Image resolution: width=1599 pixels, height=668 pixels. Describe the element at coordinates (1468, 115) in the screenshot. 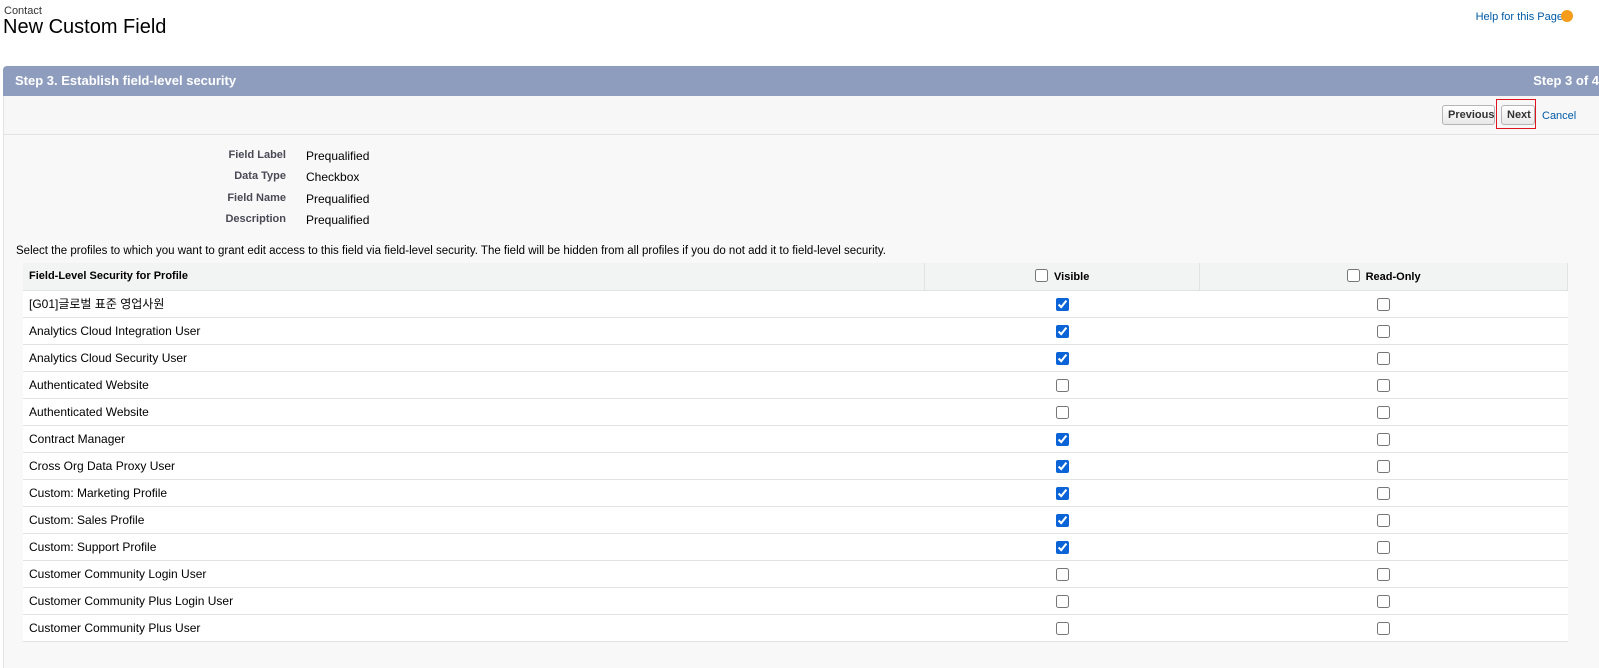

I see `previous-button: Previous` at that location.